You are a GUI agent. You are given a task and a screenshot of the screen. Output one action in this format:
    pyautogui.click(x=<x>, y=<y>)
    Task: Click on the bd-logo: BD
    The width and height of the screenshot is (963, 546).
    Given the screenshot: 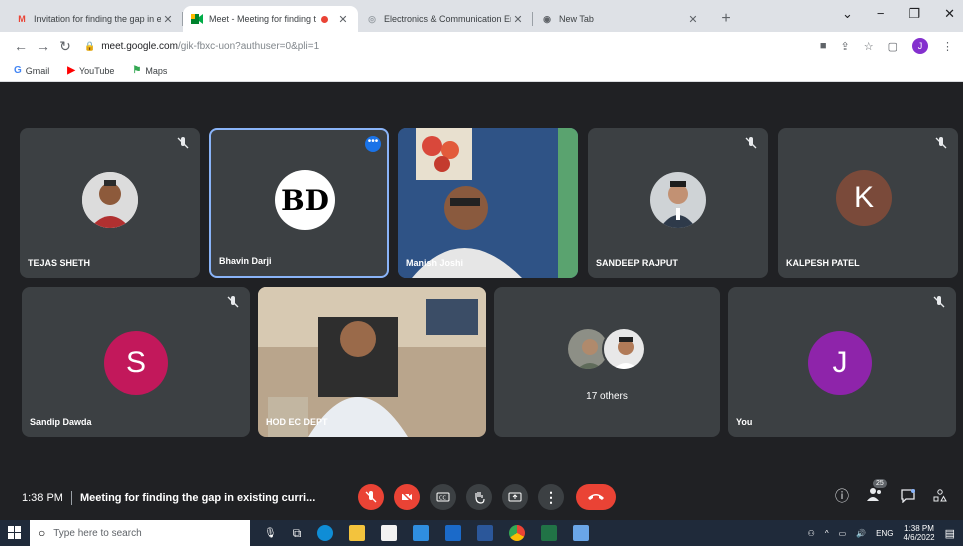 What is the action you would take?
    pyautogui.click(x=305, y=200)
    